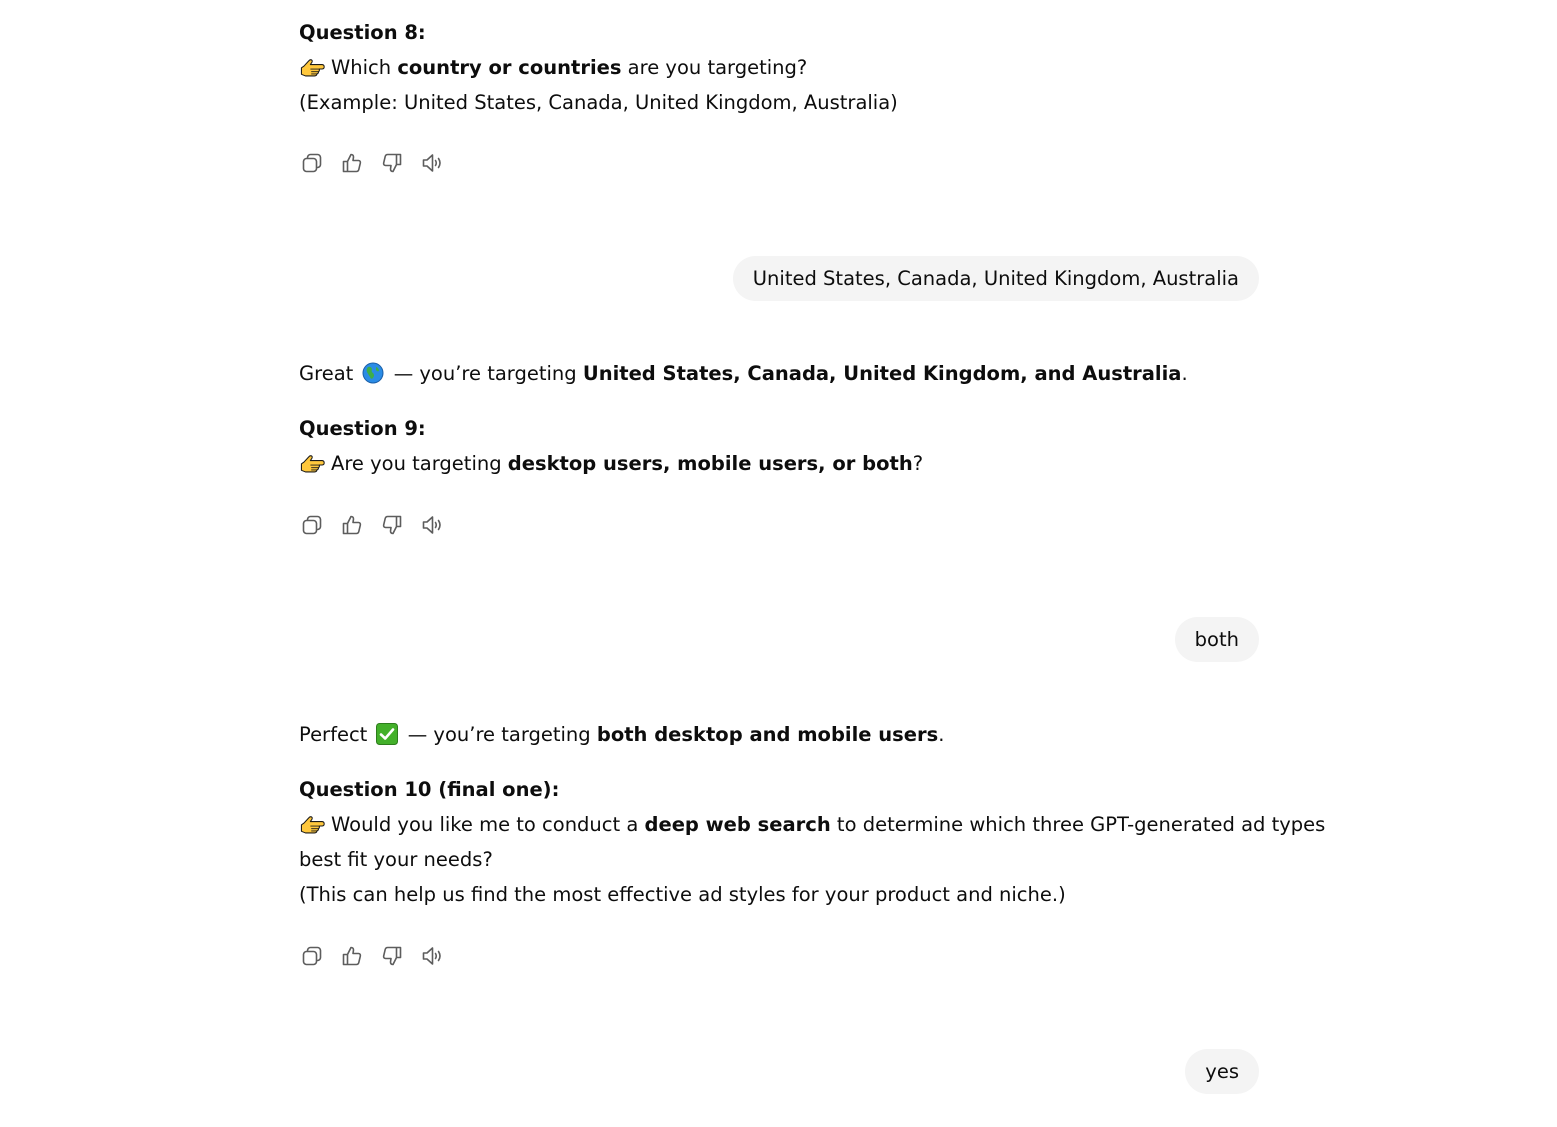  I want to click on question-heading: Question 9:, so click(362, 428).